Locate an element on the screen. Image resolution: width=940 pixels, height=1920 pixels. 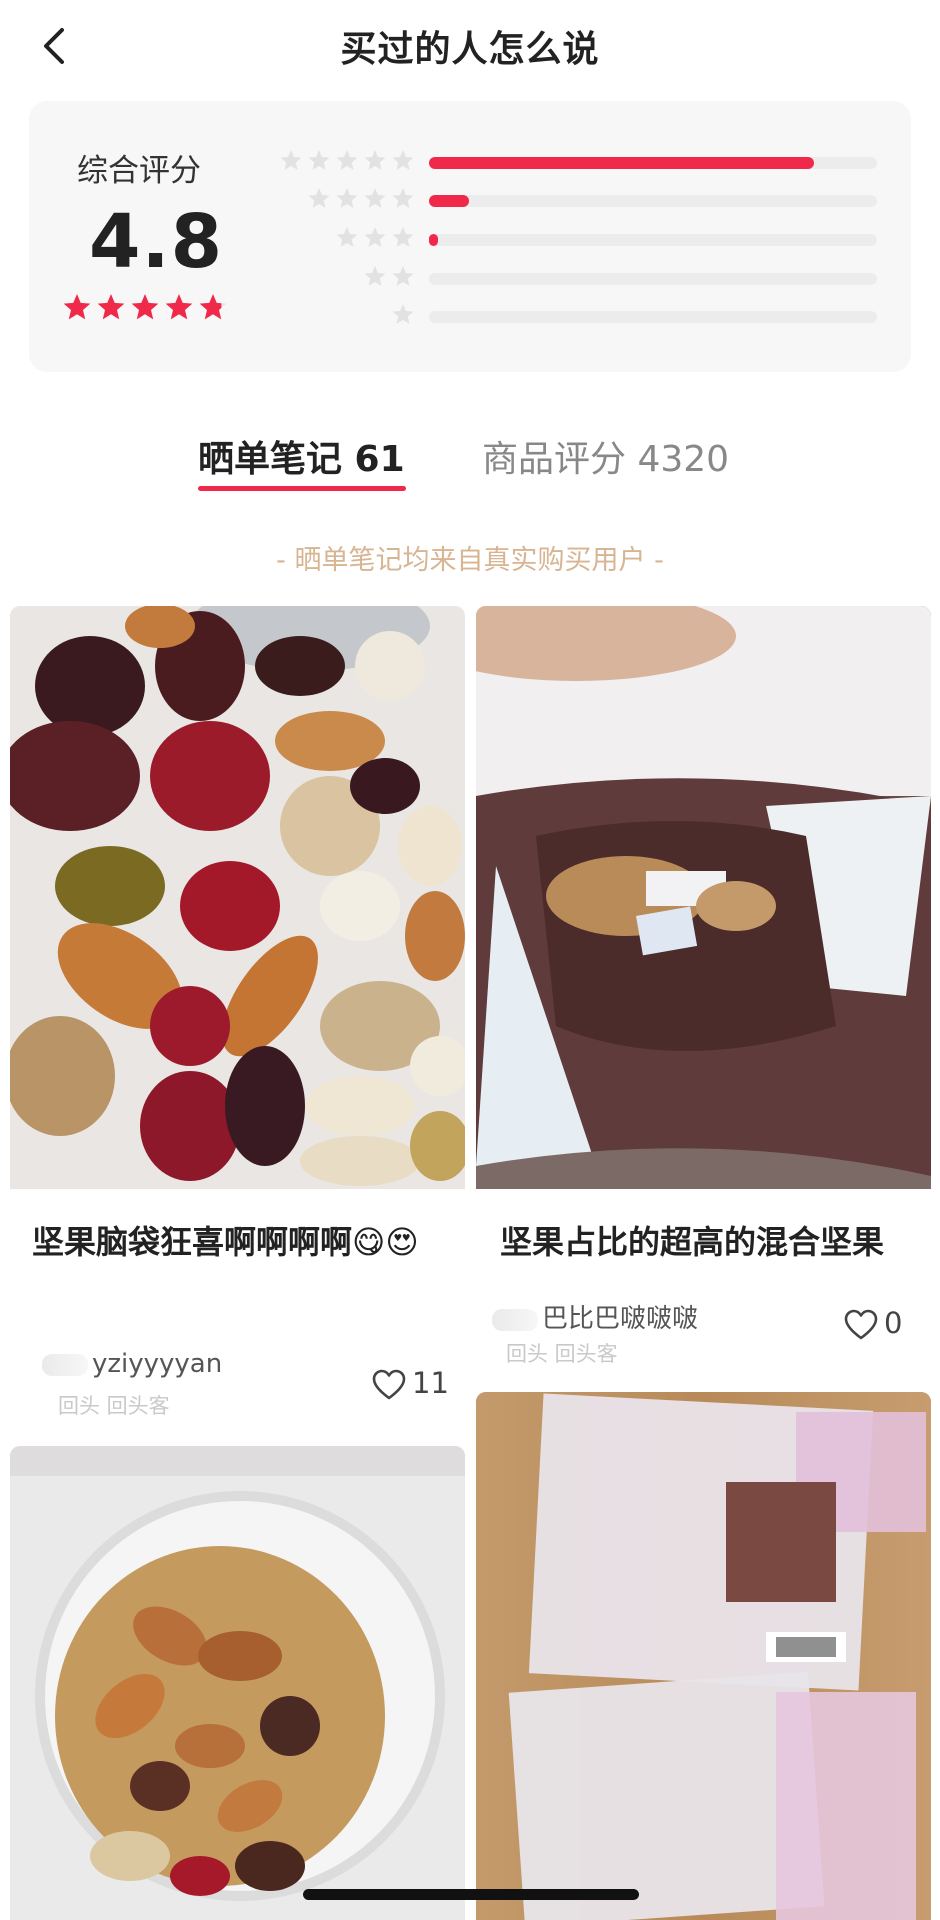
home-indicator is located at coordinates (471, 1894).